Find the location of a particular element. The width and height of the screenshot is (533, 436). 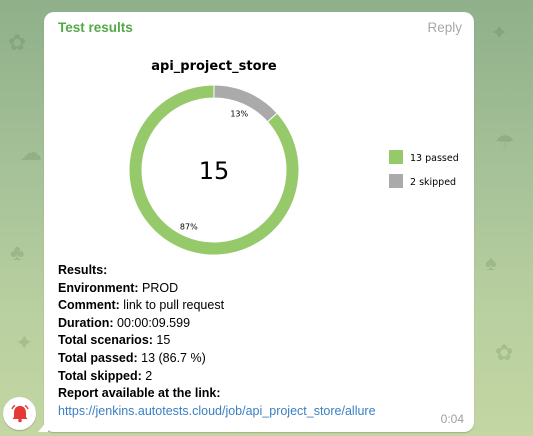

bubble-tail is located at coordinates (43, 426).